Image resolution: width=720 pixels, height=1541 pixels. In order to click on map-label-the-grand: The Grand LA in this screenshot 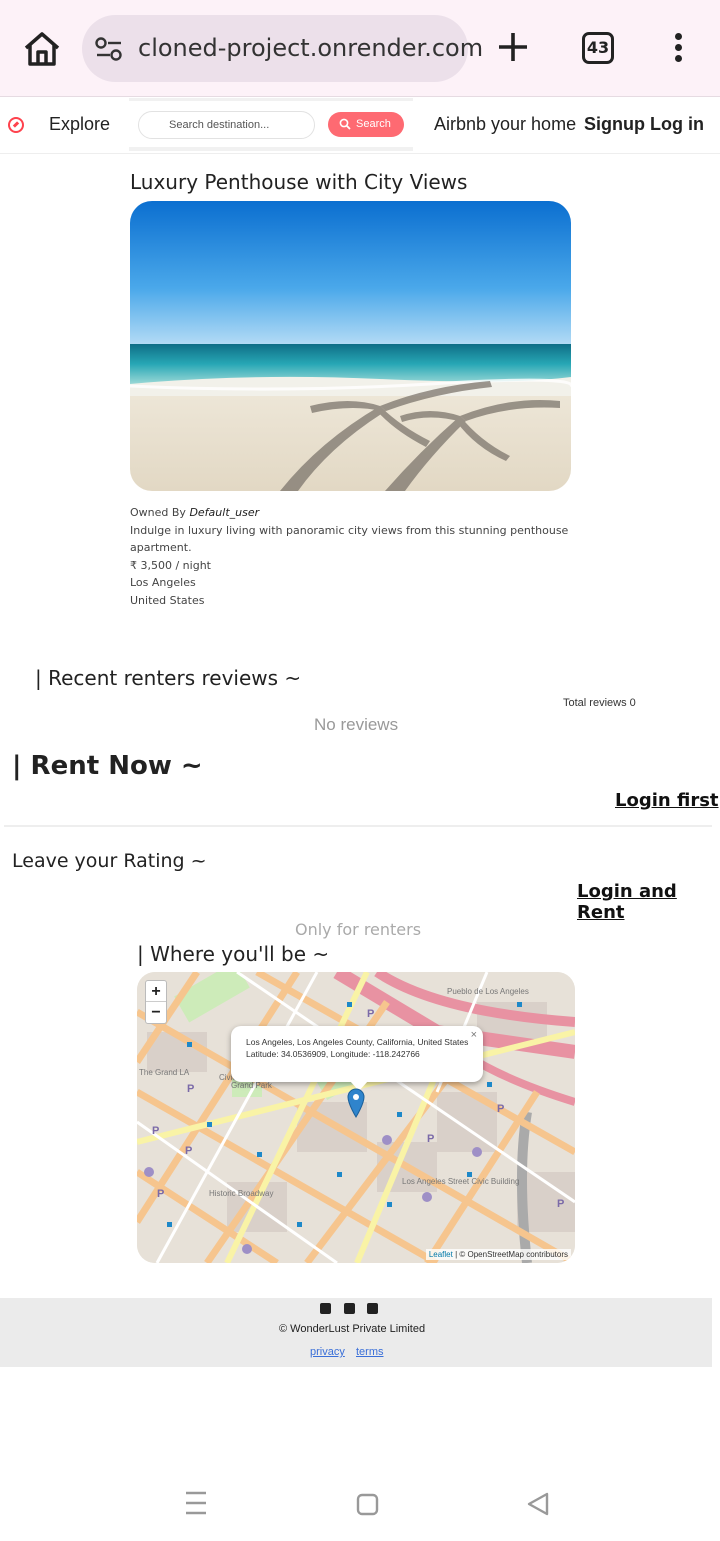, I will do `click(164, 1072)`.